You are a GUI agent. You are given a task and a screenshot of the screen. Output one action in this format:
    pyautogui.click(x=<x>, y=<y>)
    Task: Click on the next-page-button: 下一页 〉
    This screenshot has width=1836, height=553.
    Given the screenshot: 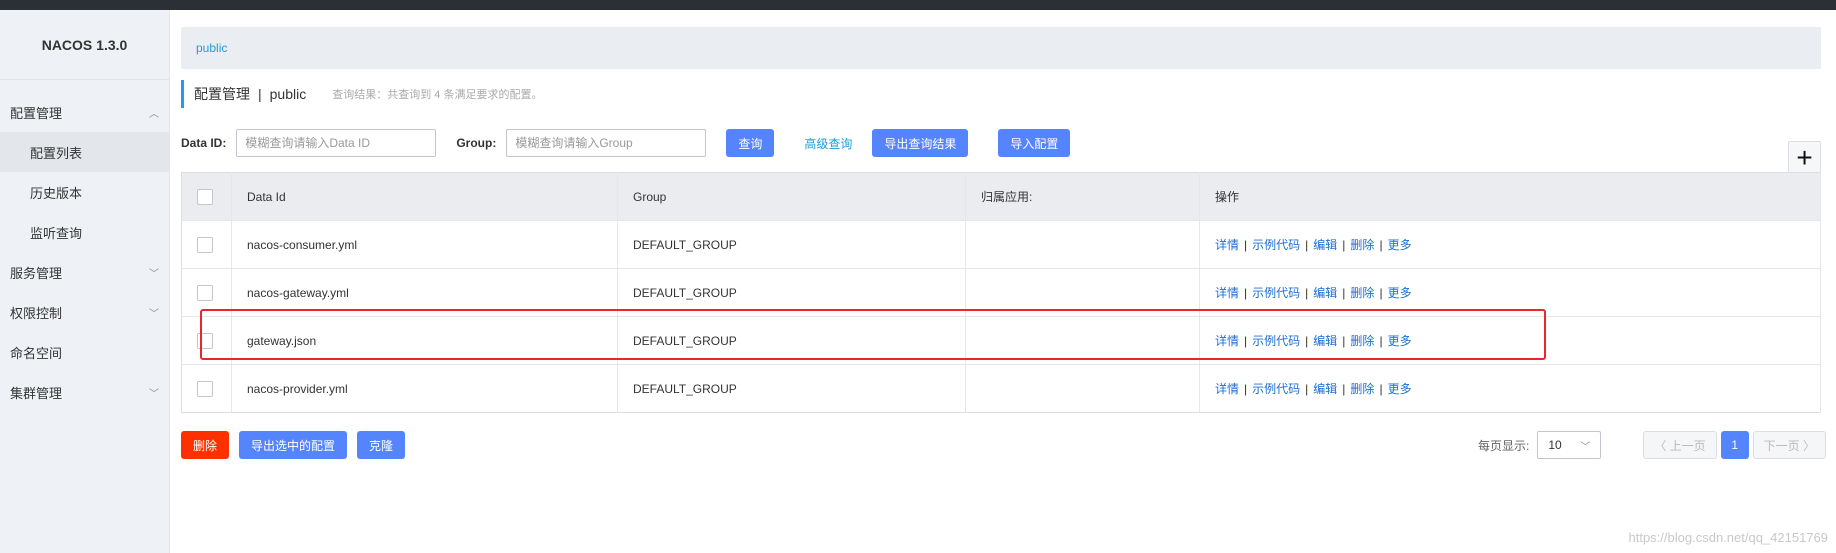 What is the action you would take?
    pyautogui.click(x=1789, y=445)
    